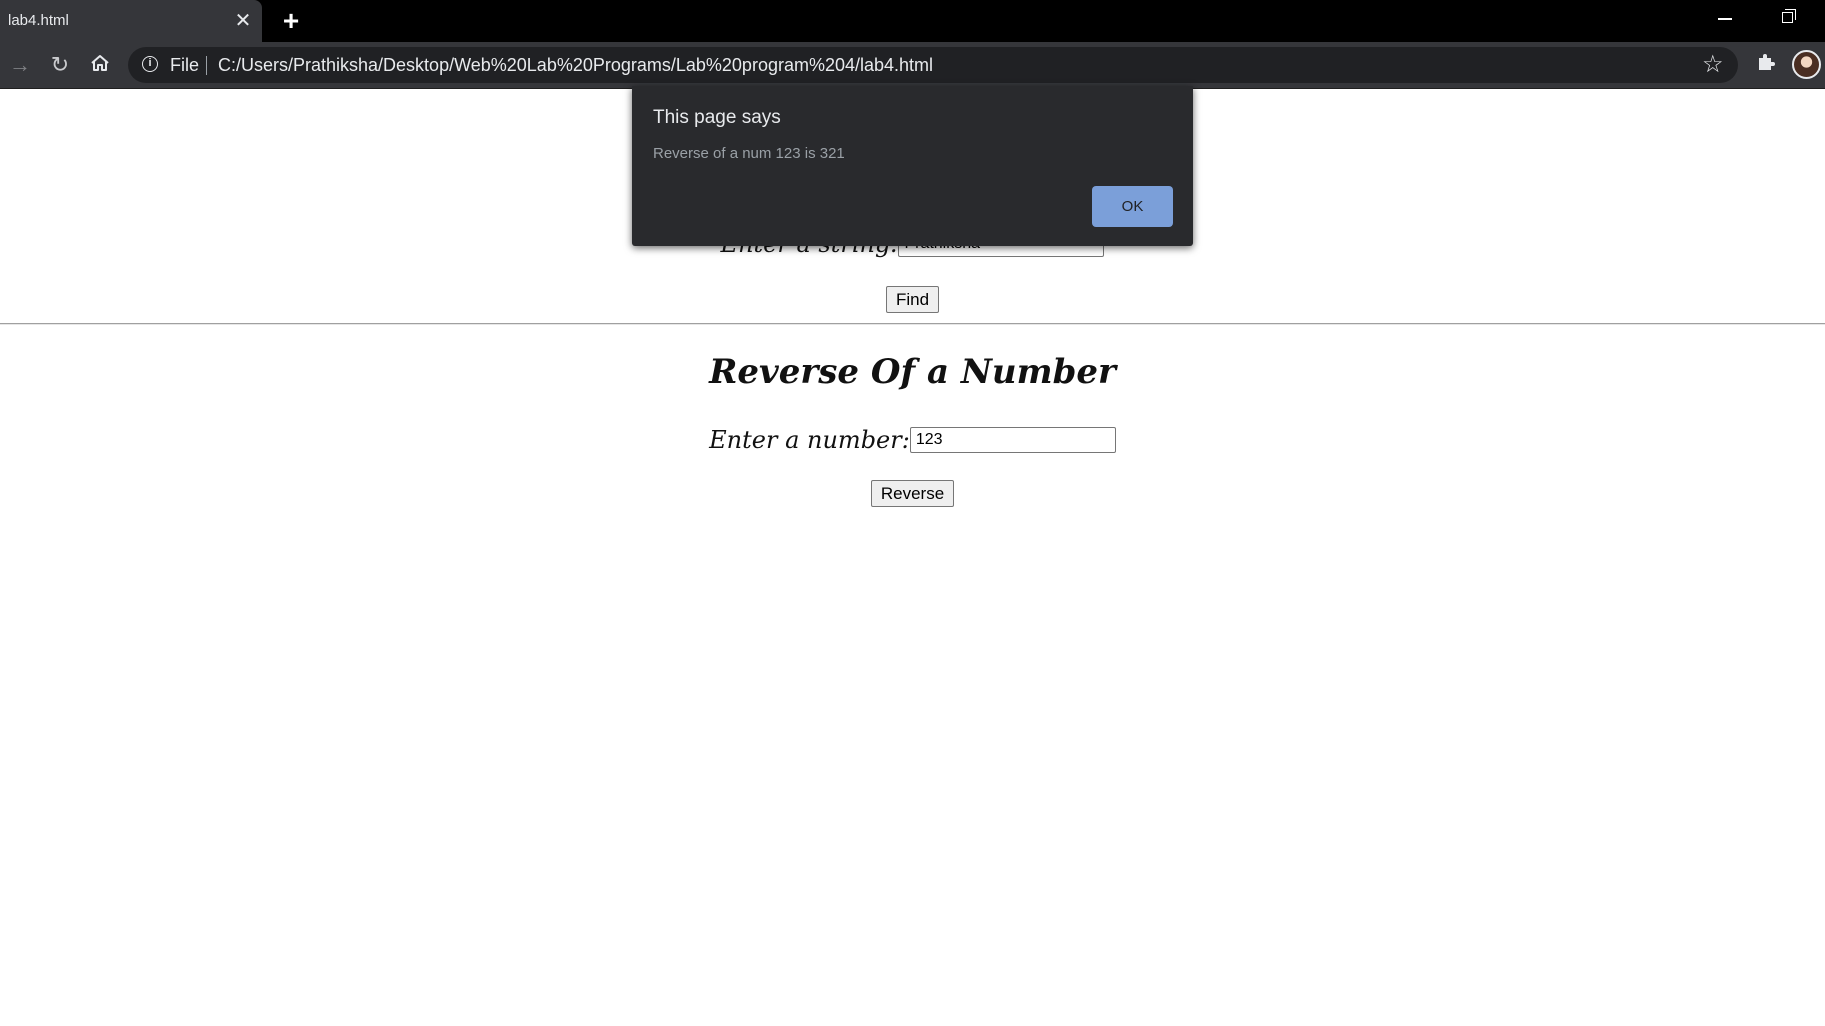 Image resolution: width=1825 pixels, height=1026 pixels. I want to click on bookmark-star-icon: ☆, so click(1713, 65).